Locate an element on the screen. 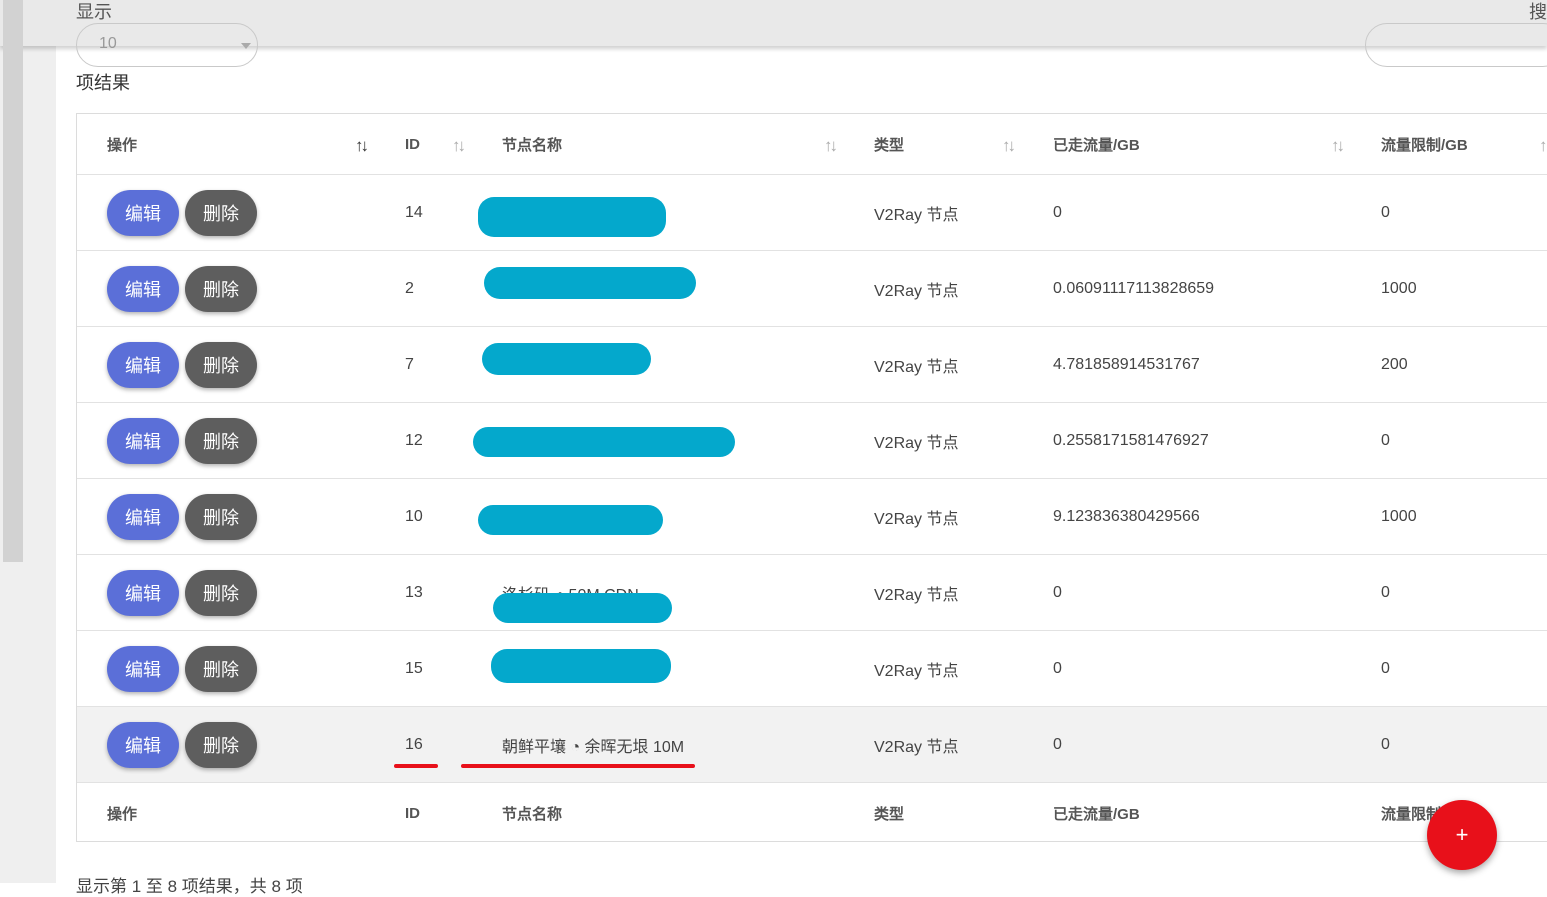  row-id: 14 is located at coordinates (414, 212).